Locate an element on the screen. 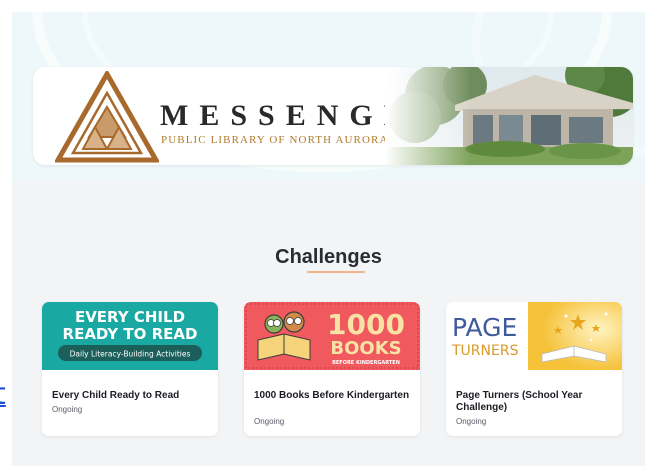 This screenshot has width=645, height=466. image-line2: TURNERS is located at coordinates (485, 351).